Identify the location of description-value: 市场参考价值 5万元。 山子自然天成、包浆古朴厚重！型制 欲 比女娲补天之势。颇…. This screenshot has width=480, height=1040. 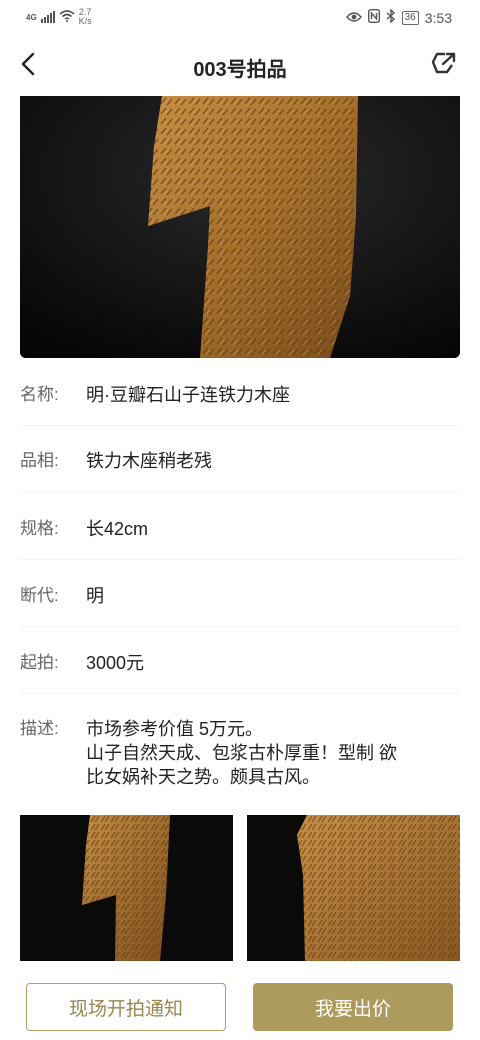
(241, 753).